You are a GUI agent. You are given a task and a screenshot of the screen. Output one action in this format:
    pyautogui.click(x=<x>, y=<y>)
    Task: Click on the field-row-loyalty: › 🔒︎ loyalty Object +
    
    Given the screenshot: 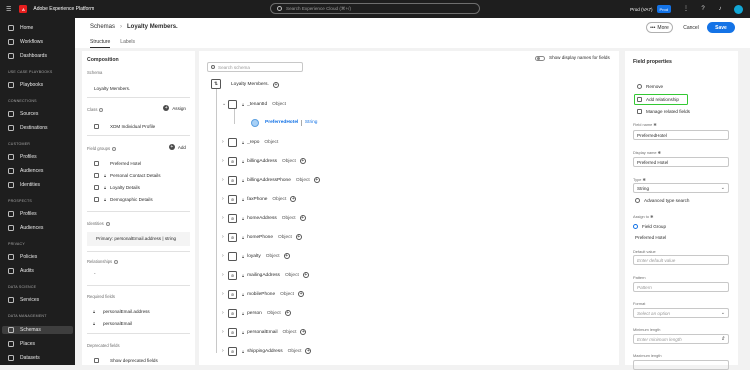 What is the action you would take?
    pyautogui.click(x=256, y=256)
    